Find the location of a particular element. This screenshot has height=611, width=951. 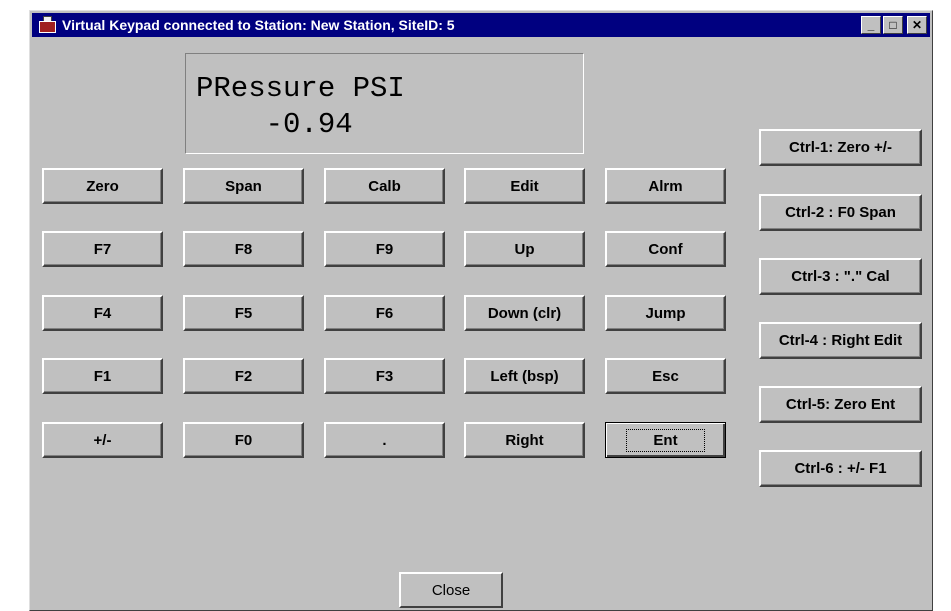

key-f0: F0 is located at coordinates (243, 440).